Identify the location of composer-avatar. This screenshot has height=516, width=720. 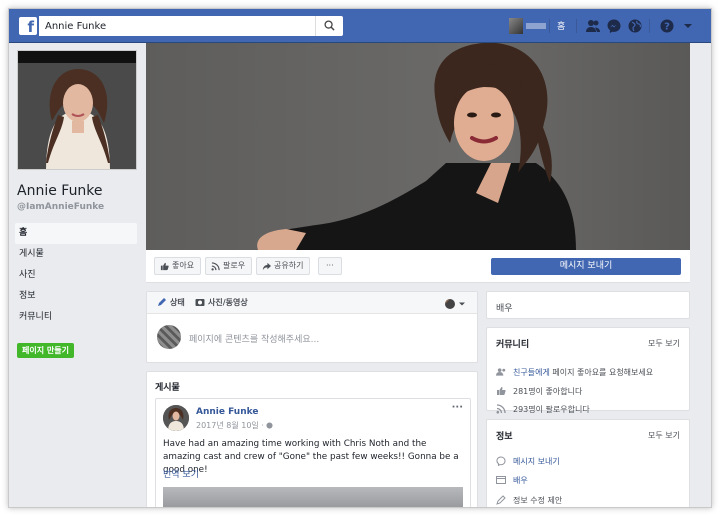
(169, 337).